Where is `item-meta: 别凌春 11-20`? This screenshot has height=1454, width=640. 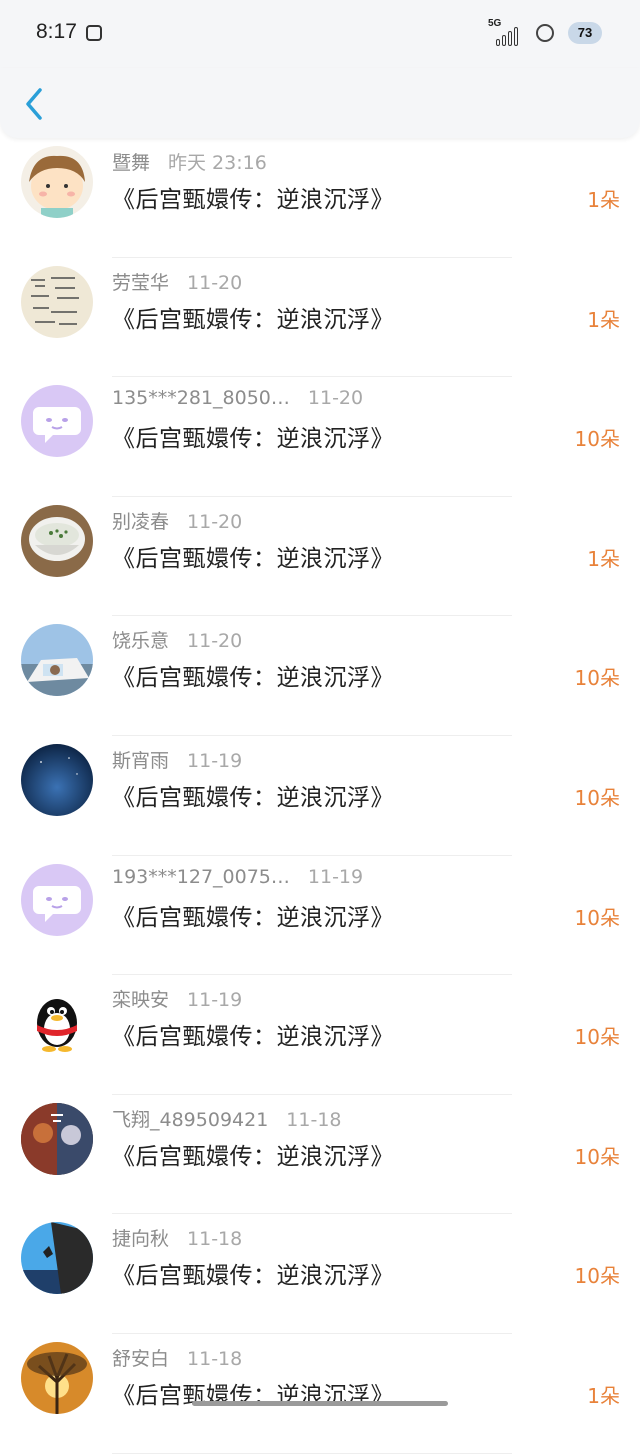
item-meta: 别凌春 11-20 is located at coordinates (177, 520).